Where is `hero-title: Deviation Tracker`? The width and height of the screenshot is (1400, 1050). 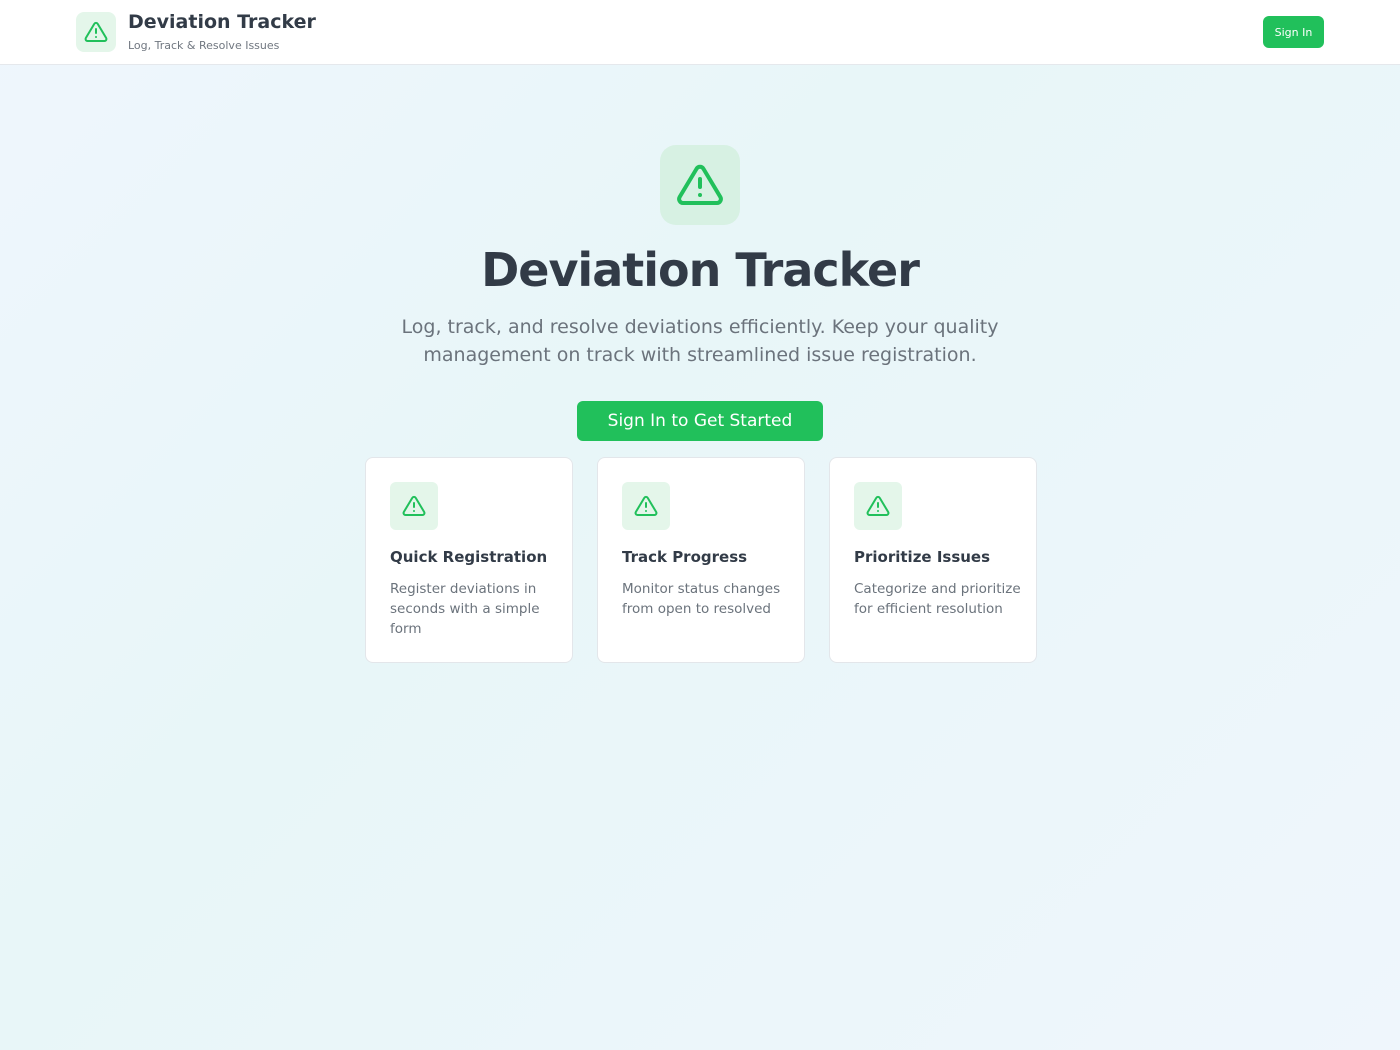 hero-title: Deviation Tracker is located at coordinates (700, 270).